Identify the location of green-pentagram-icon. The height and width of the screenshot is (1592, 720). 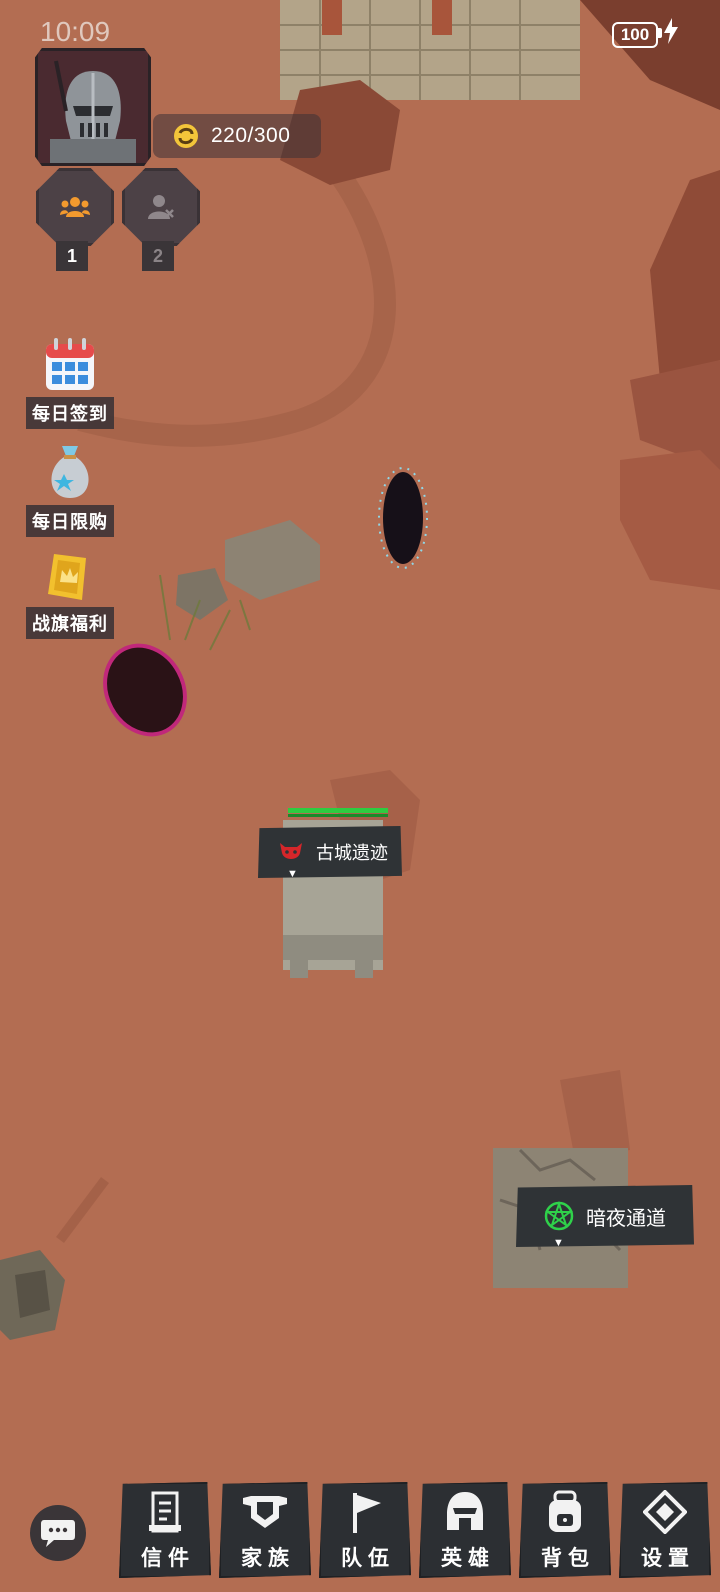
(559, 1216).